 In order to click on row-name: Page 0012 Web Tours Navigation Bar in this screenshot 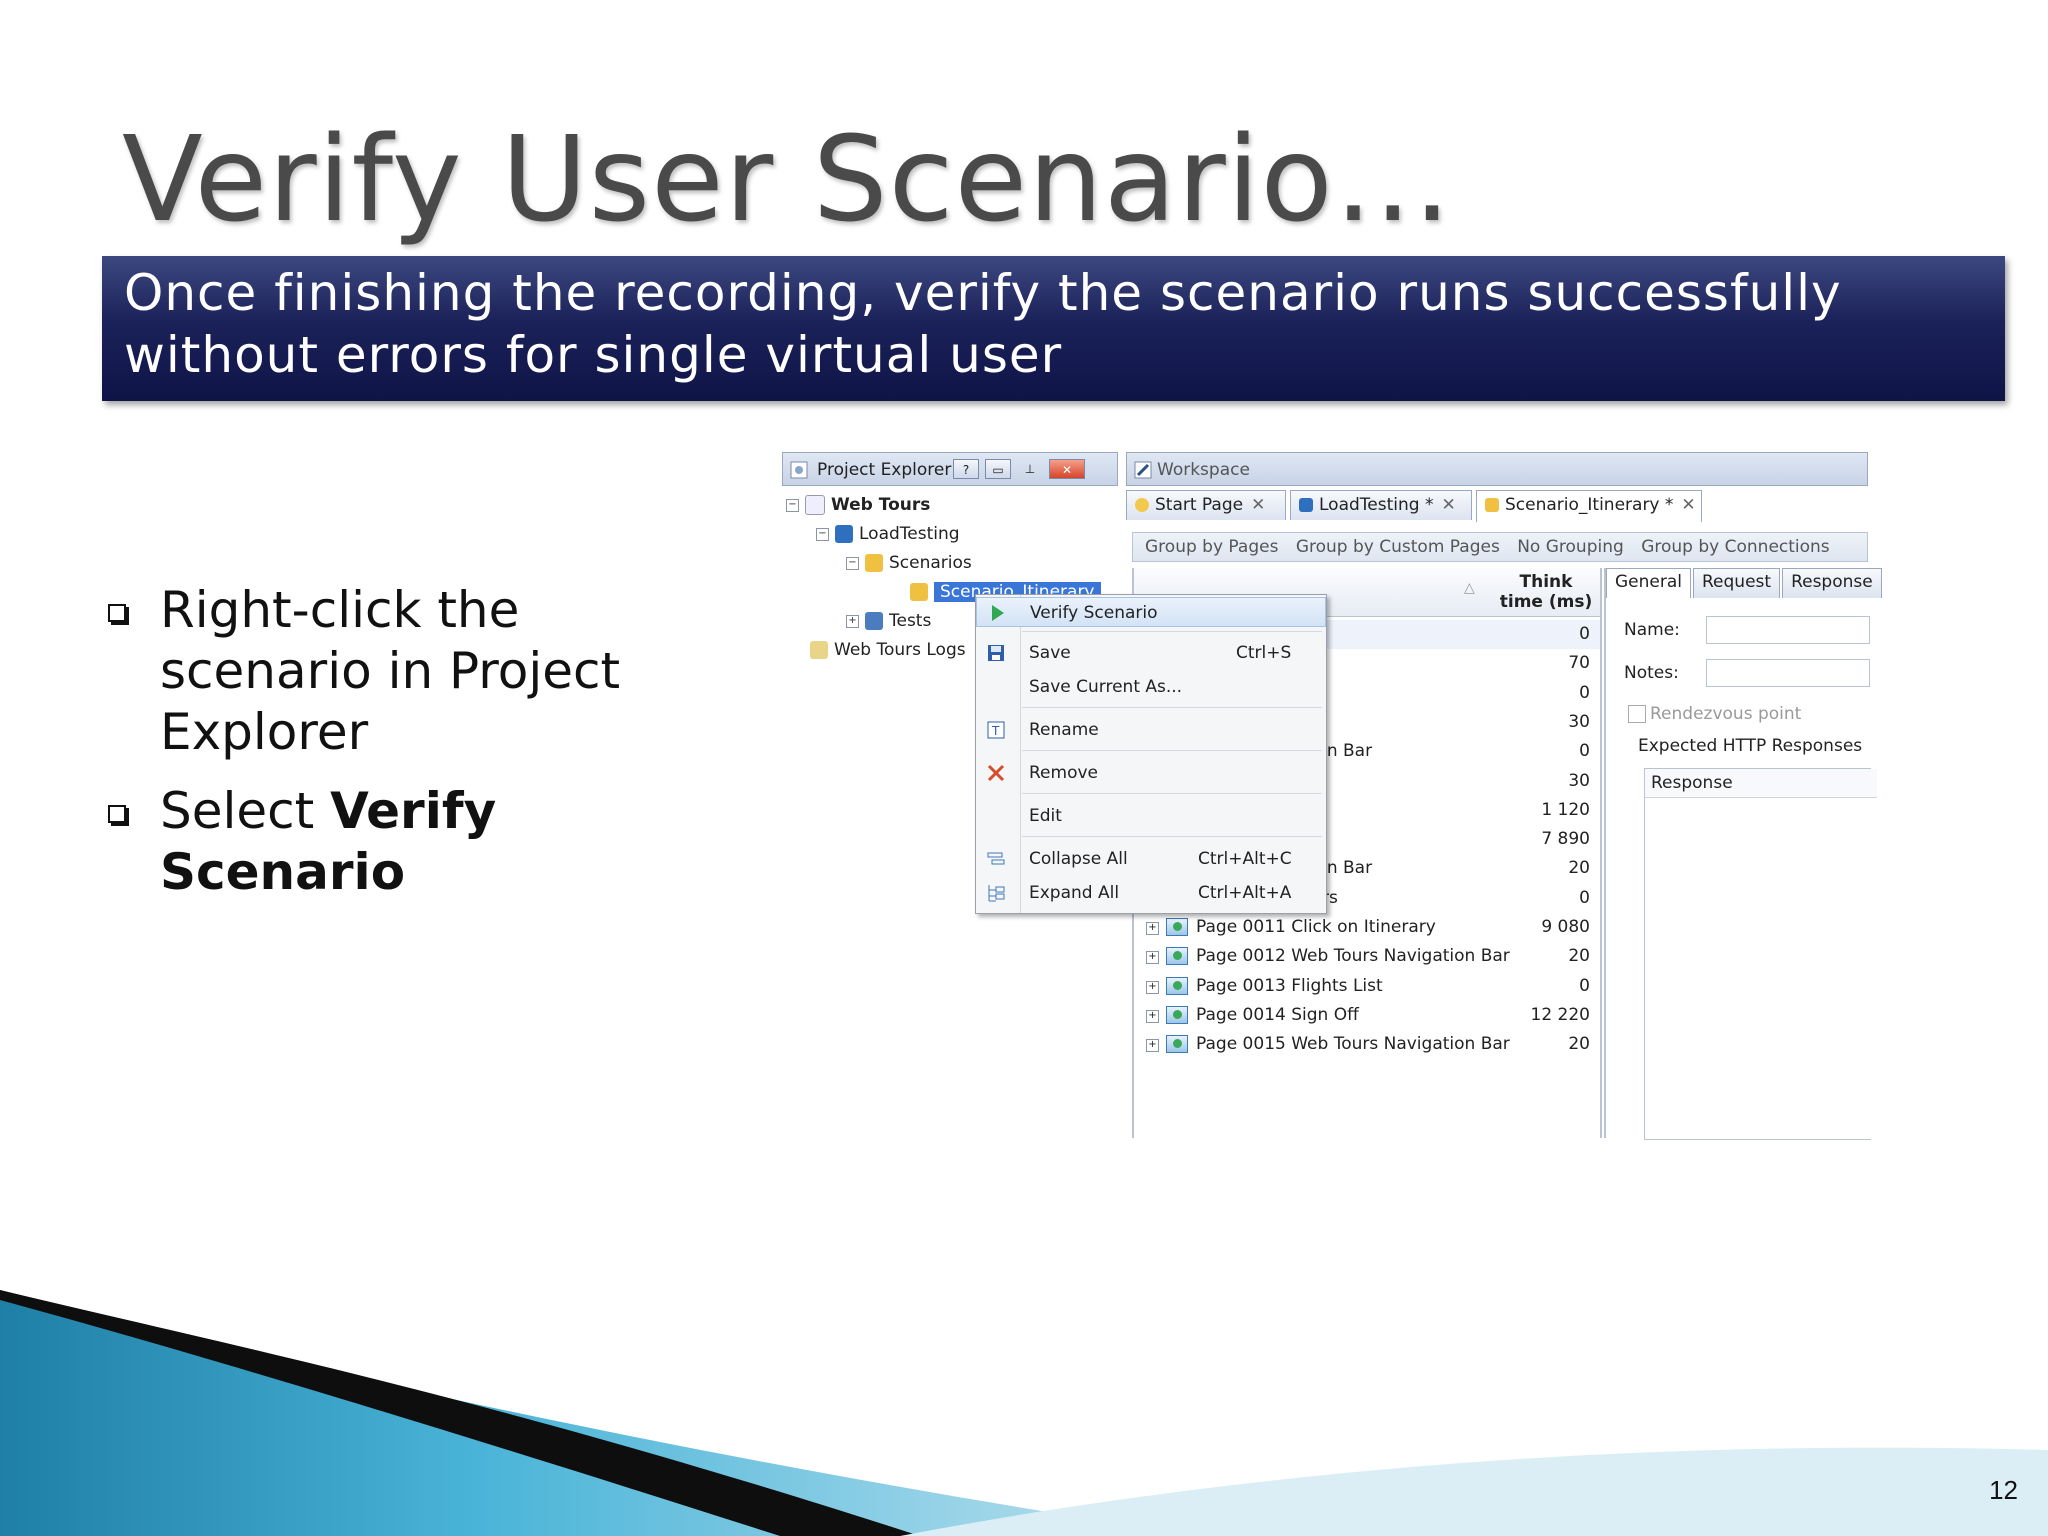, I will do `click(1353, 956)`.